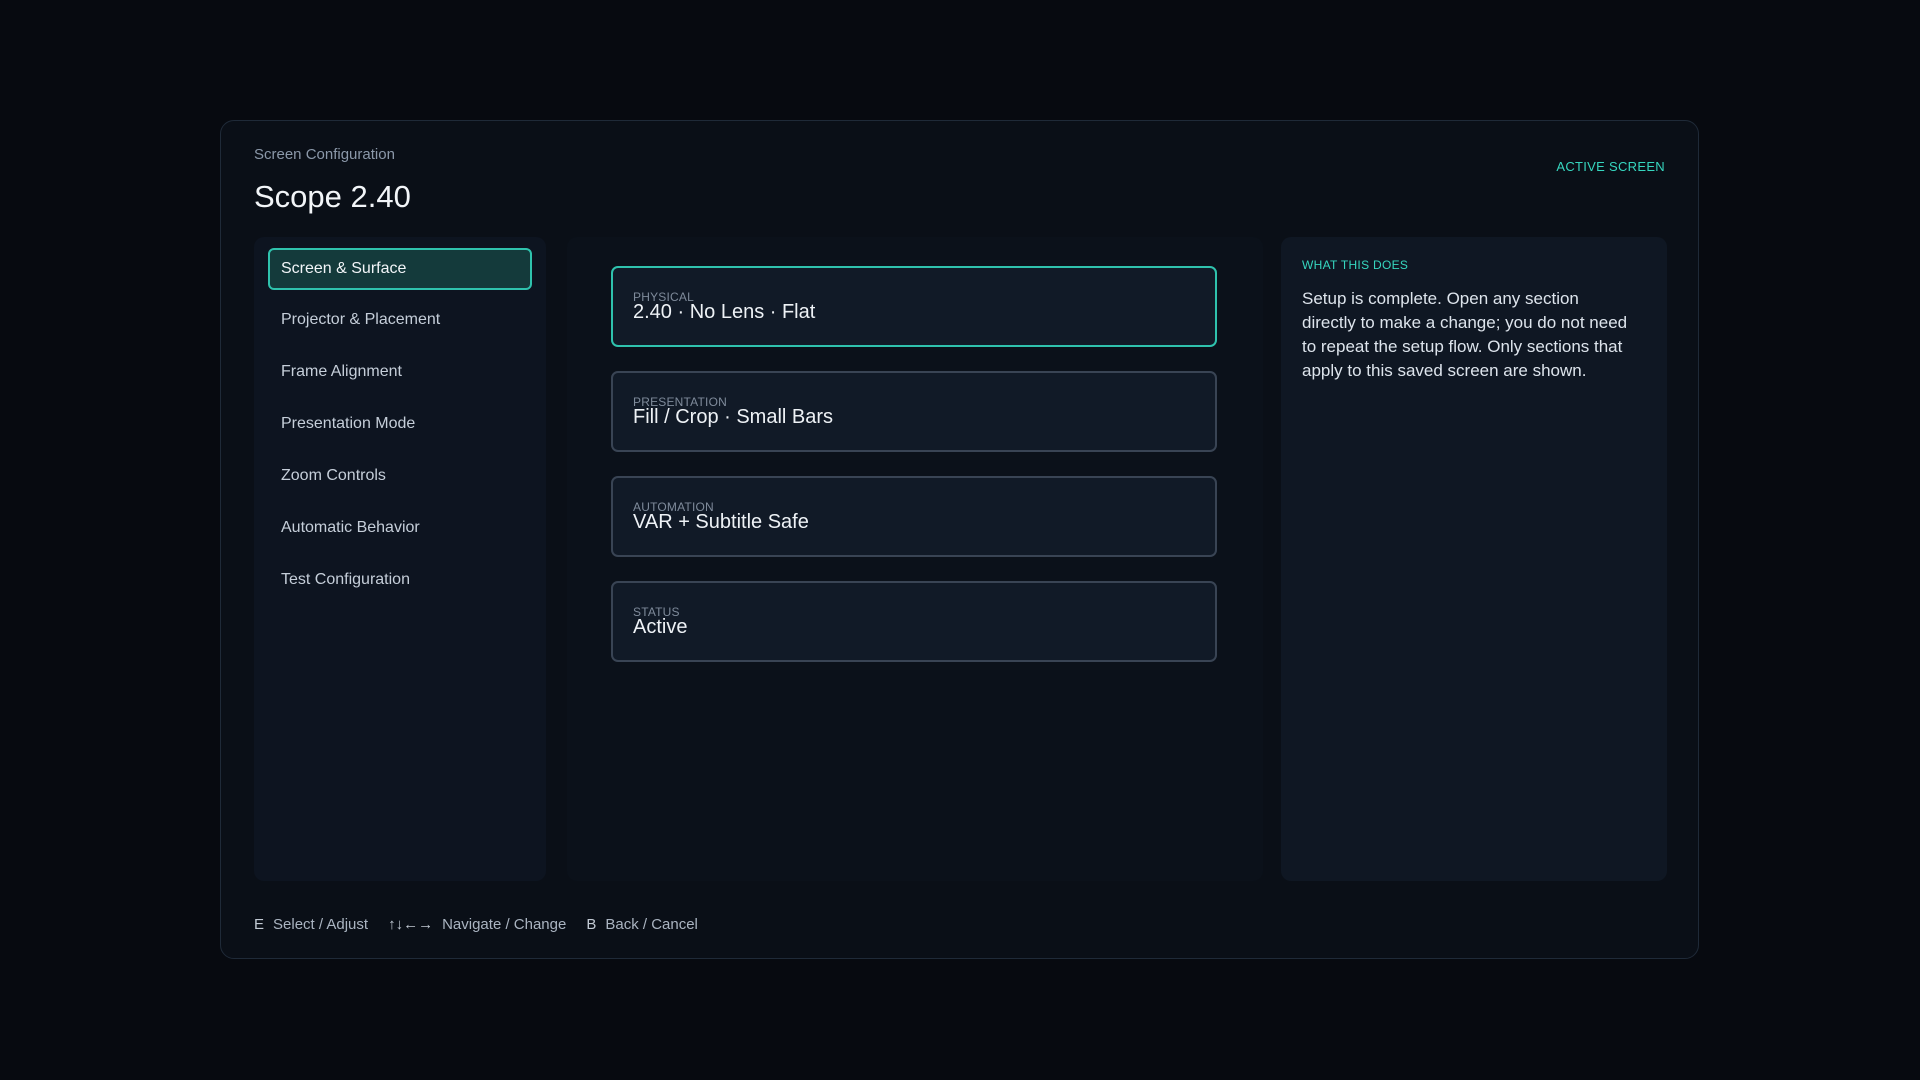  I want to click on key-e-label: E, so click(259, 924).